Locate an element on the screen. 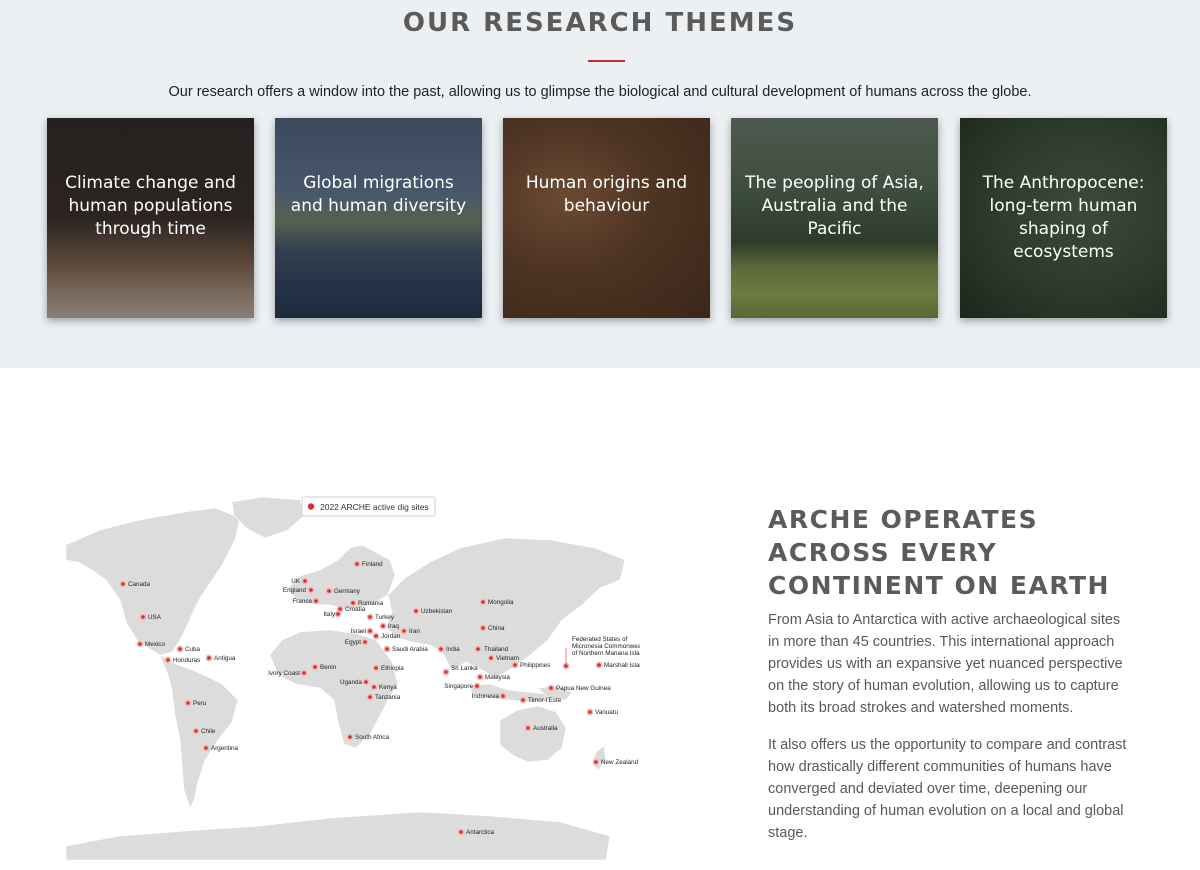 This screenshot has width=1200, height=870. dig-site-label: Romania is located at coordinates (371, 603).